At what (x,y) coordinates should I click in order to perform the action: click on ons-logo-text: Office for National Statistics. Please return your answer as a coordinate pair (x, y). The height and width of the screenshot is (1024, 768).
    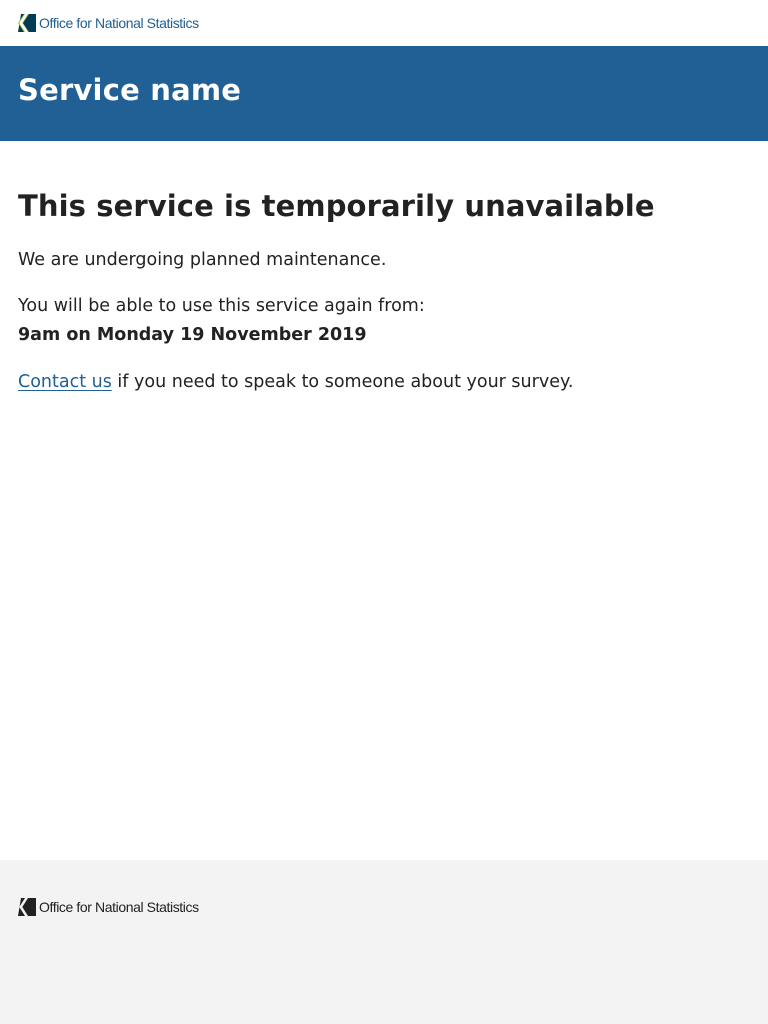
    Looking at the image, I should click on (119, 23).